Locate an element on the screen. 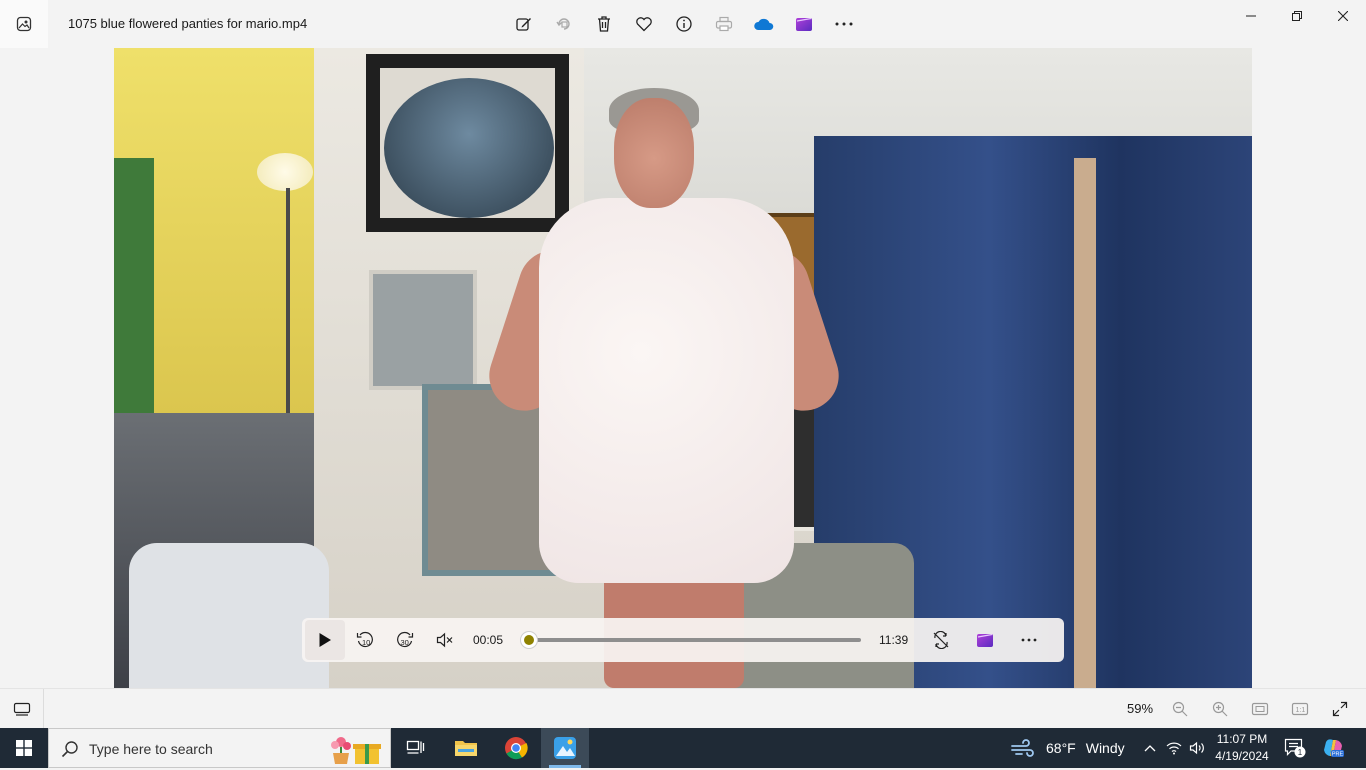  svg-text: 10 is located at coordinates (366, 642).